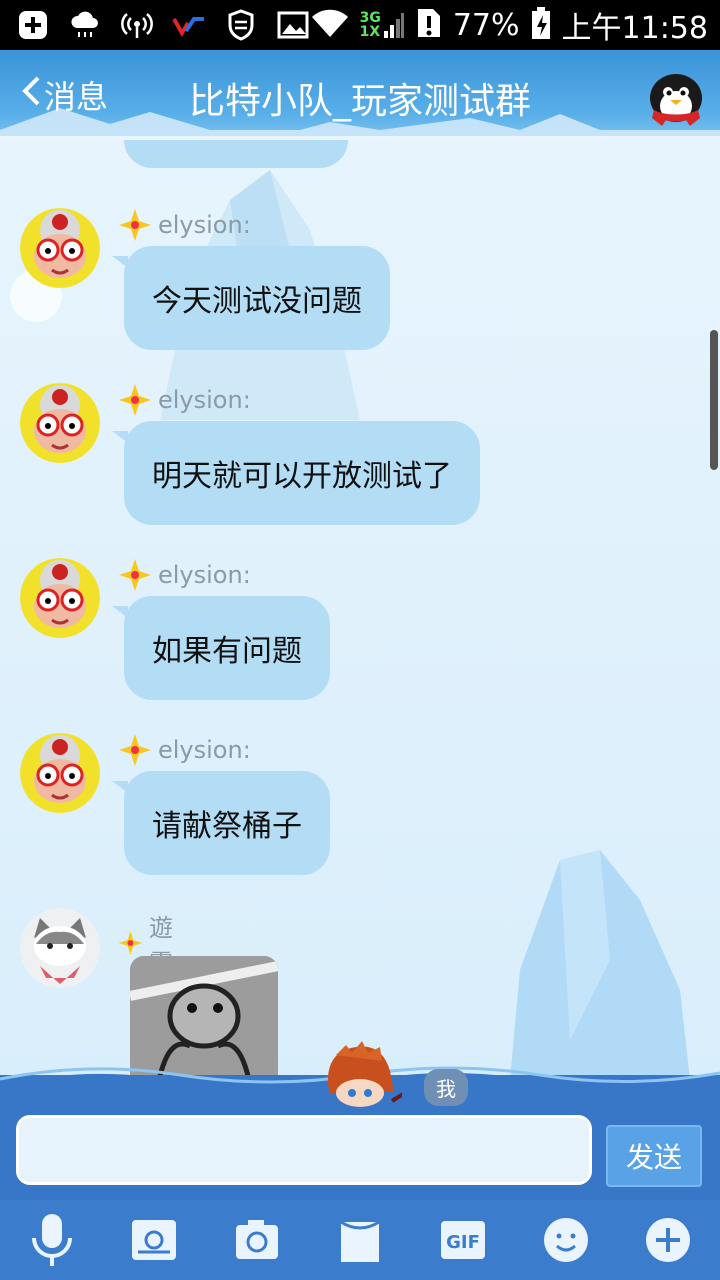  I want to click on penguin-avatar-icon, so click(676, 96).